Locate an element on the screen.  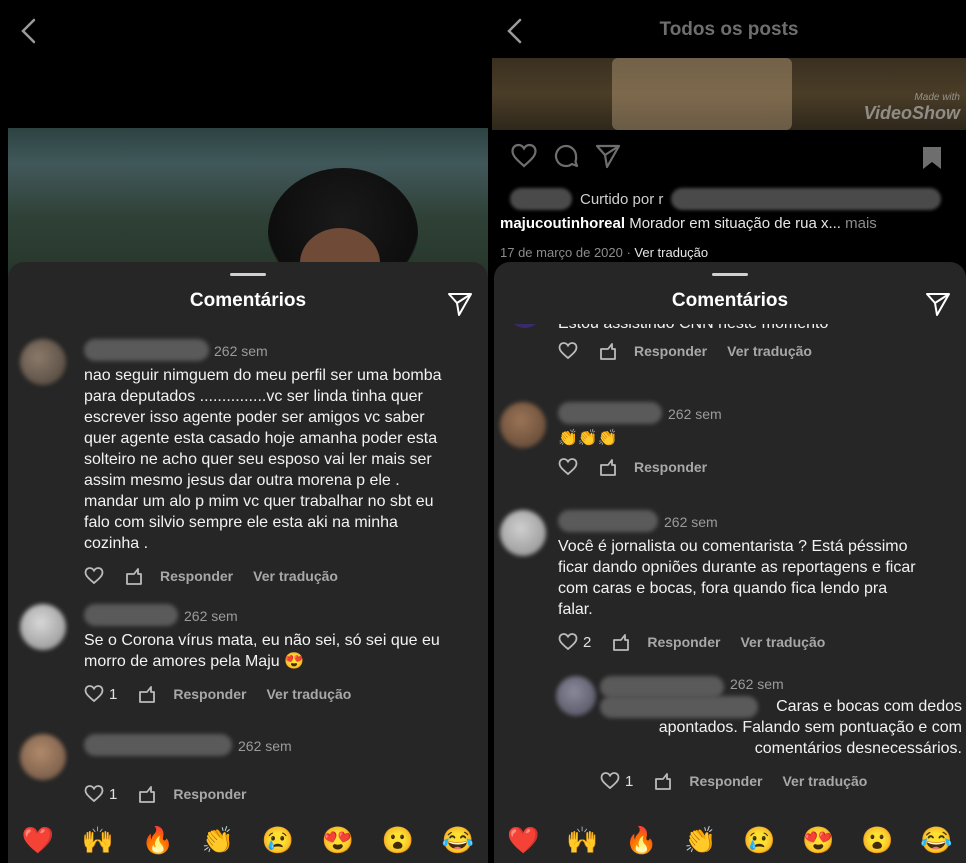
comment-actions: 1 Responder Ver tradução is located at coordinates (781, 781).